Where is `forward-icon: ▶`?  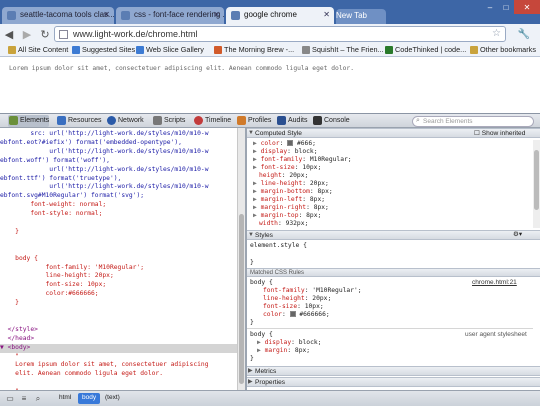 forward-icon: ▶ is located at coordinates (27, 34).